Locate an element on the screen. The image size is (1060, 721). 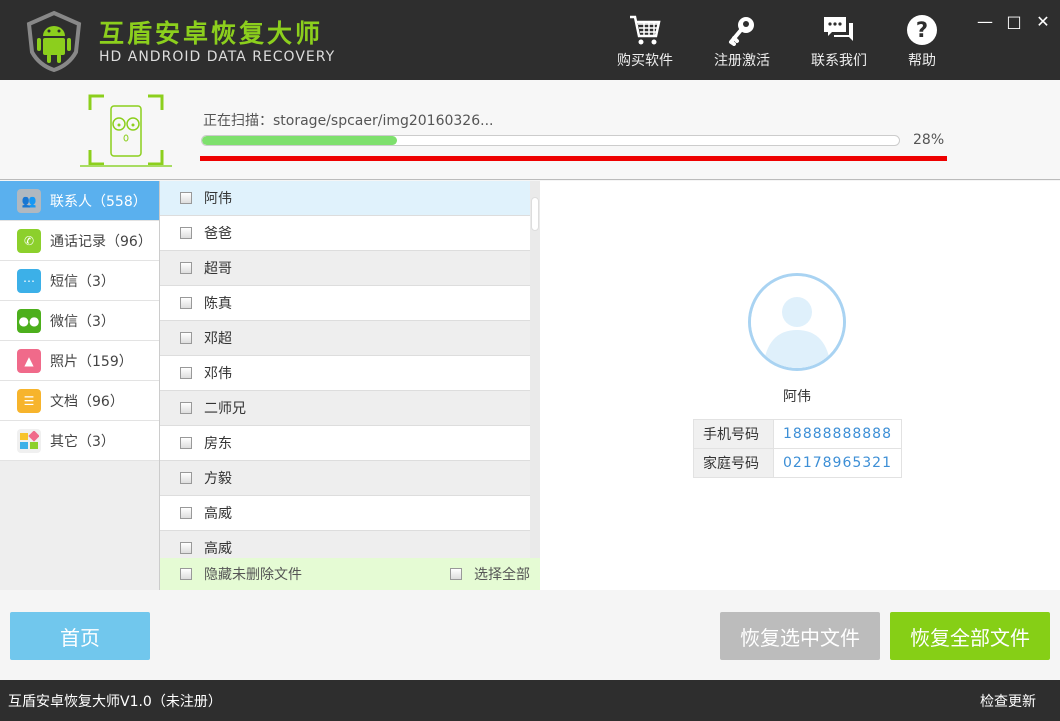
list-scrollbar-thumb is located at coordinates (535, 214).